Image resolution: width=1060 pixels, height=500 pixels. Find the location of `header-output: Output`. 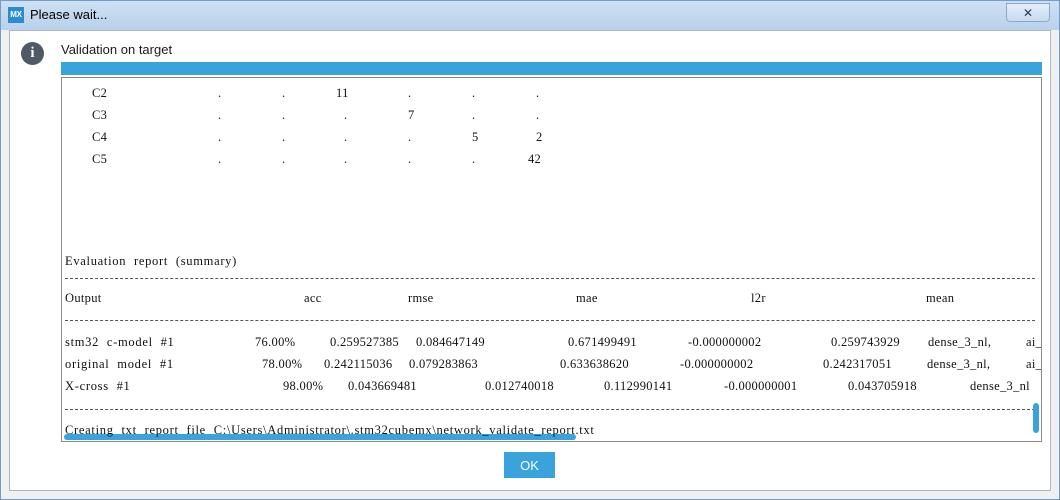

header-output: Output is located at coordinates (83, 298).